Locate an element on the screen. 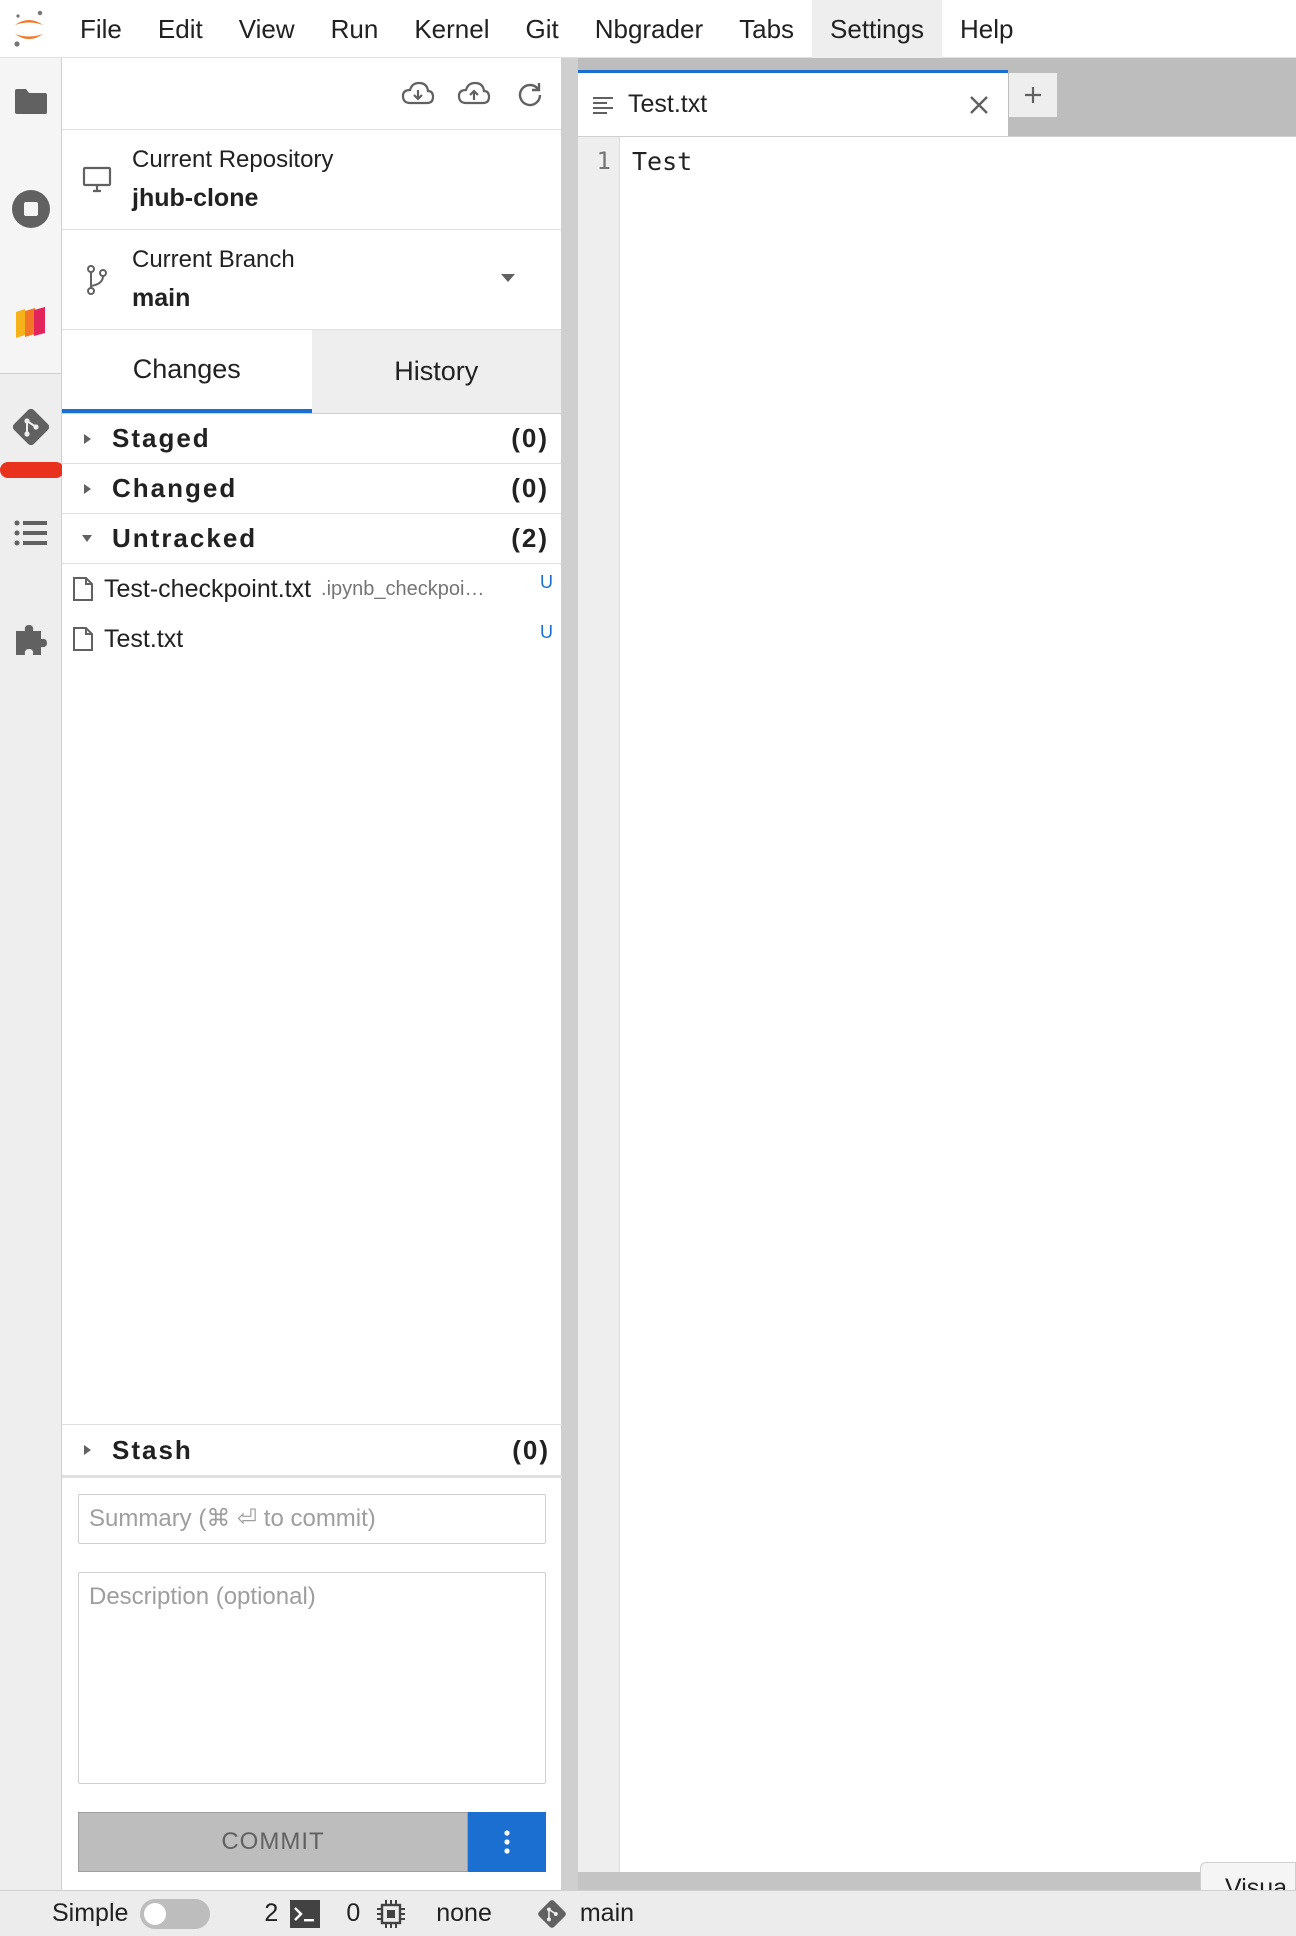 The image size is (1296, 1936). cloud-upload-icon is located at coordinates (474, 94).